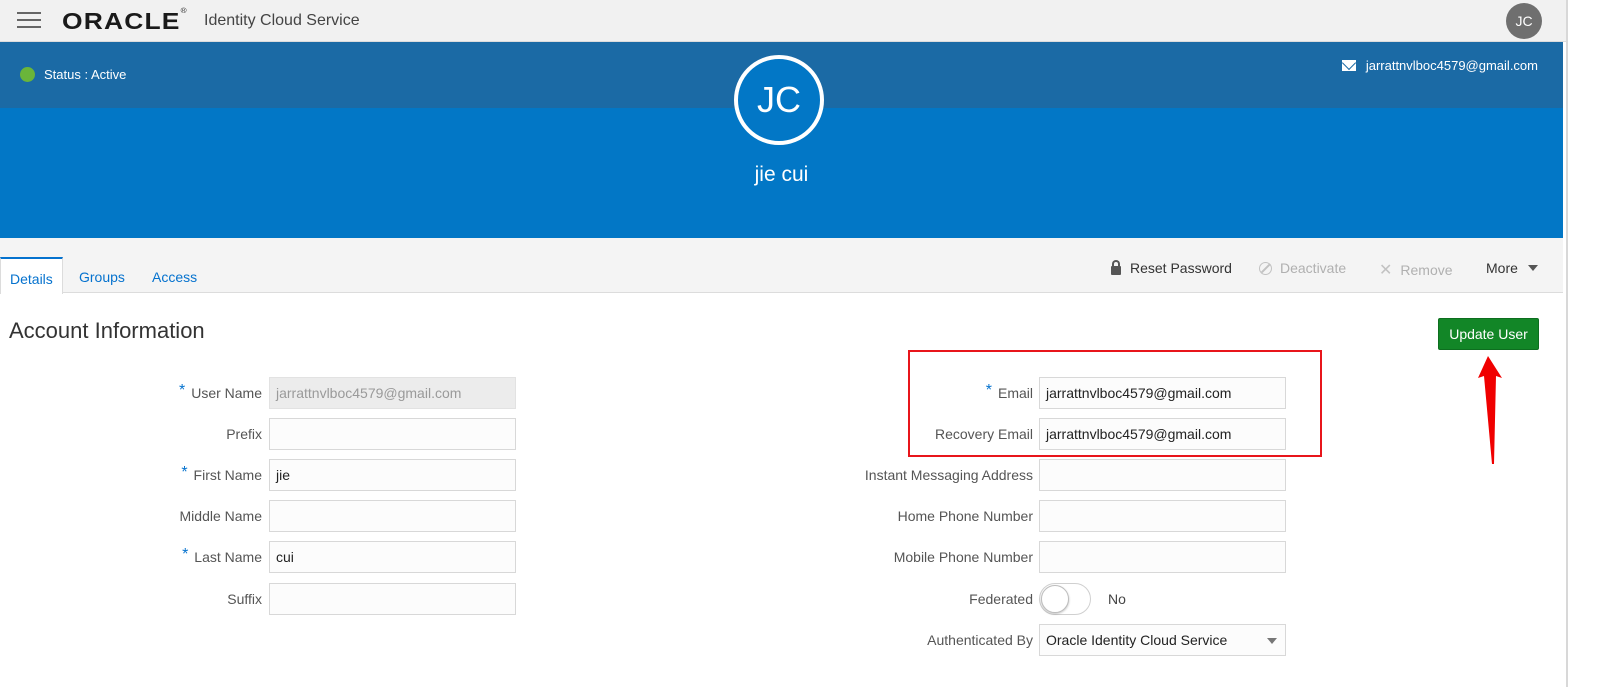  What do you see at coordinates (965, 516) in the screenshot?
I see `home-phone-label: Home Phone Number` at bounding box center [965, 516].